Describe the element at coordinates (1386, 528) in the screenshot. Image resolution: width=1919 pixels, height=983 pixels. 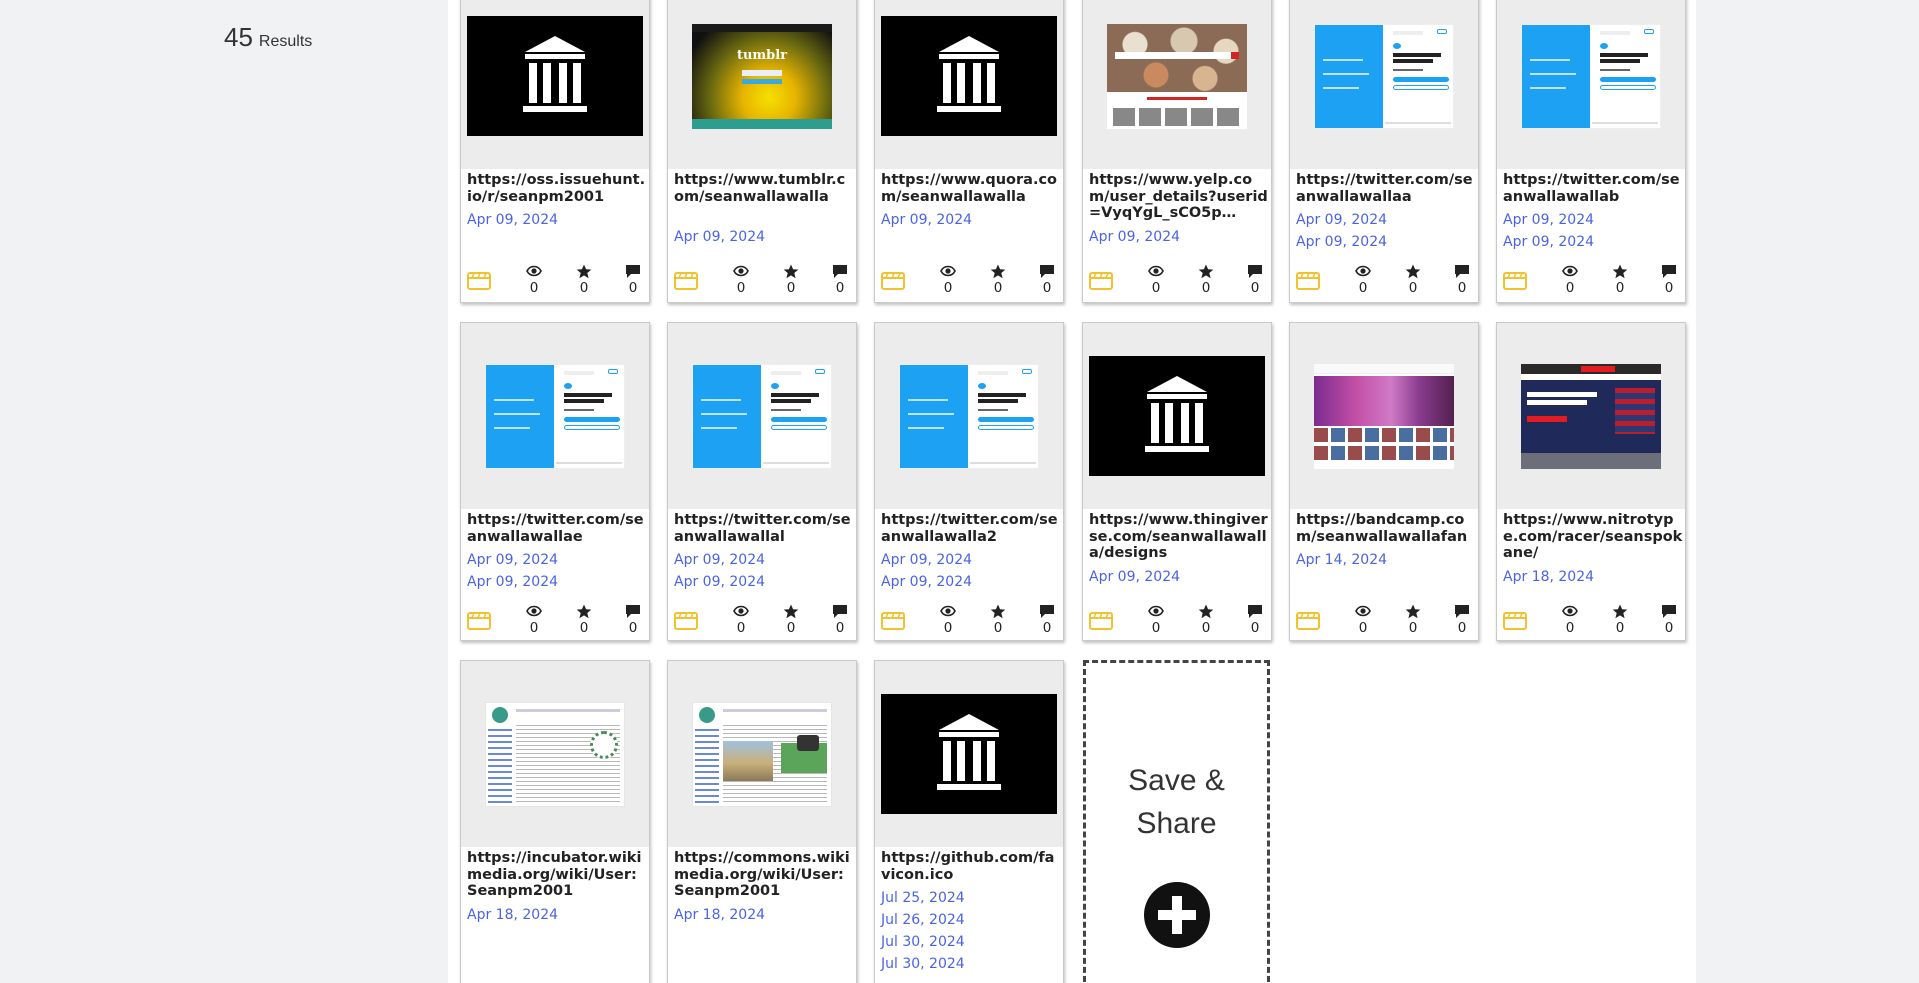
I see `card-url: https://bandcamp.com/seanwallawallafan` at that location.